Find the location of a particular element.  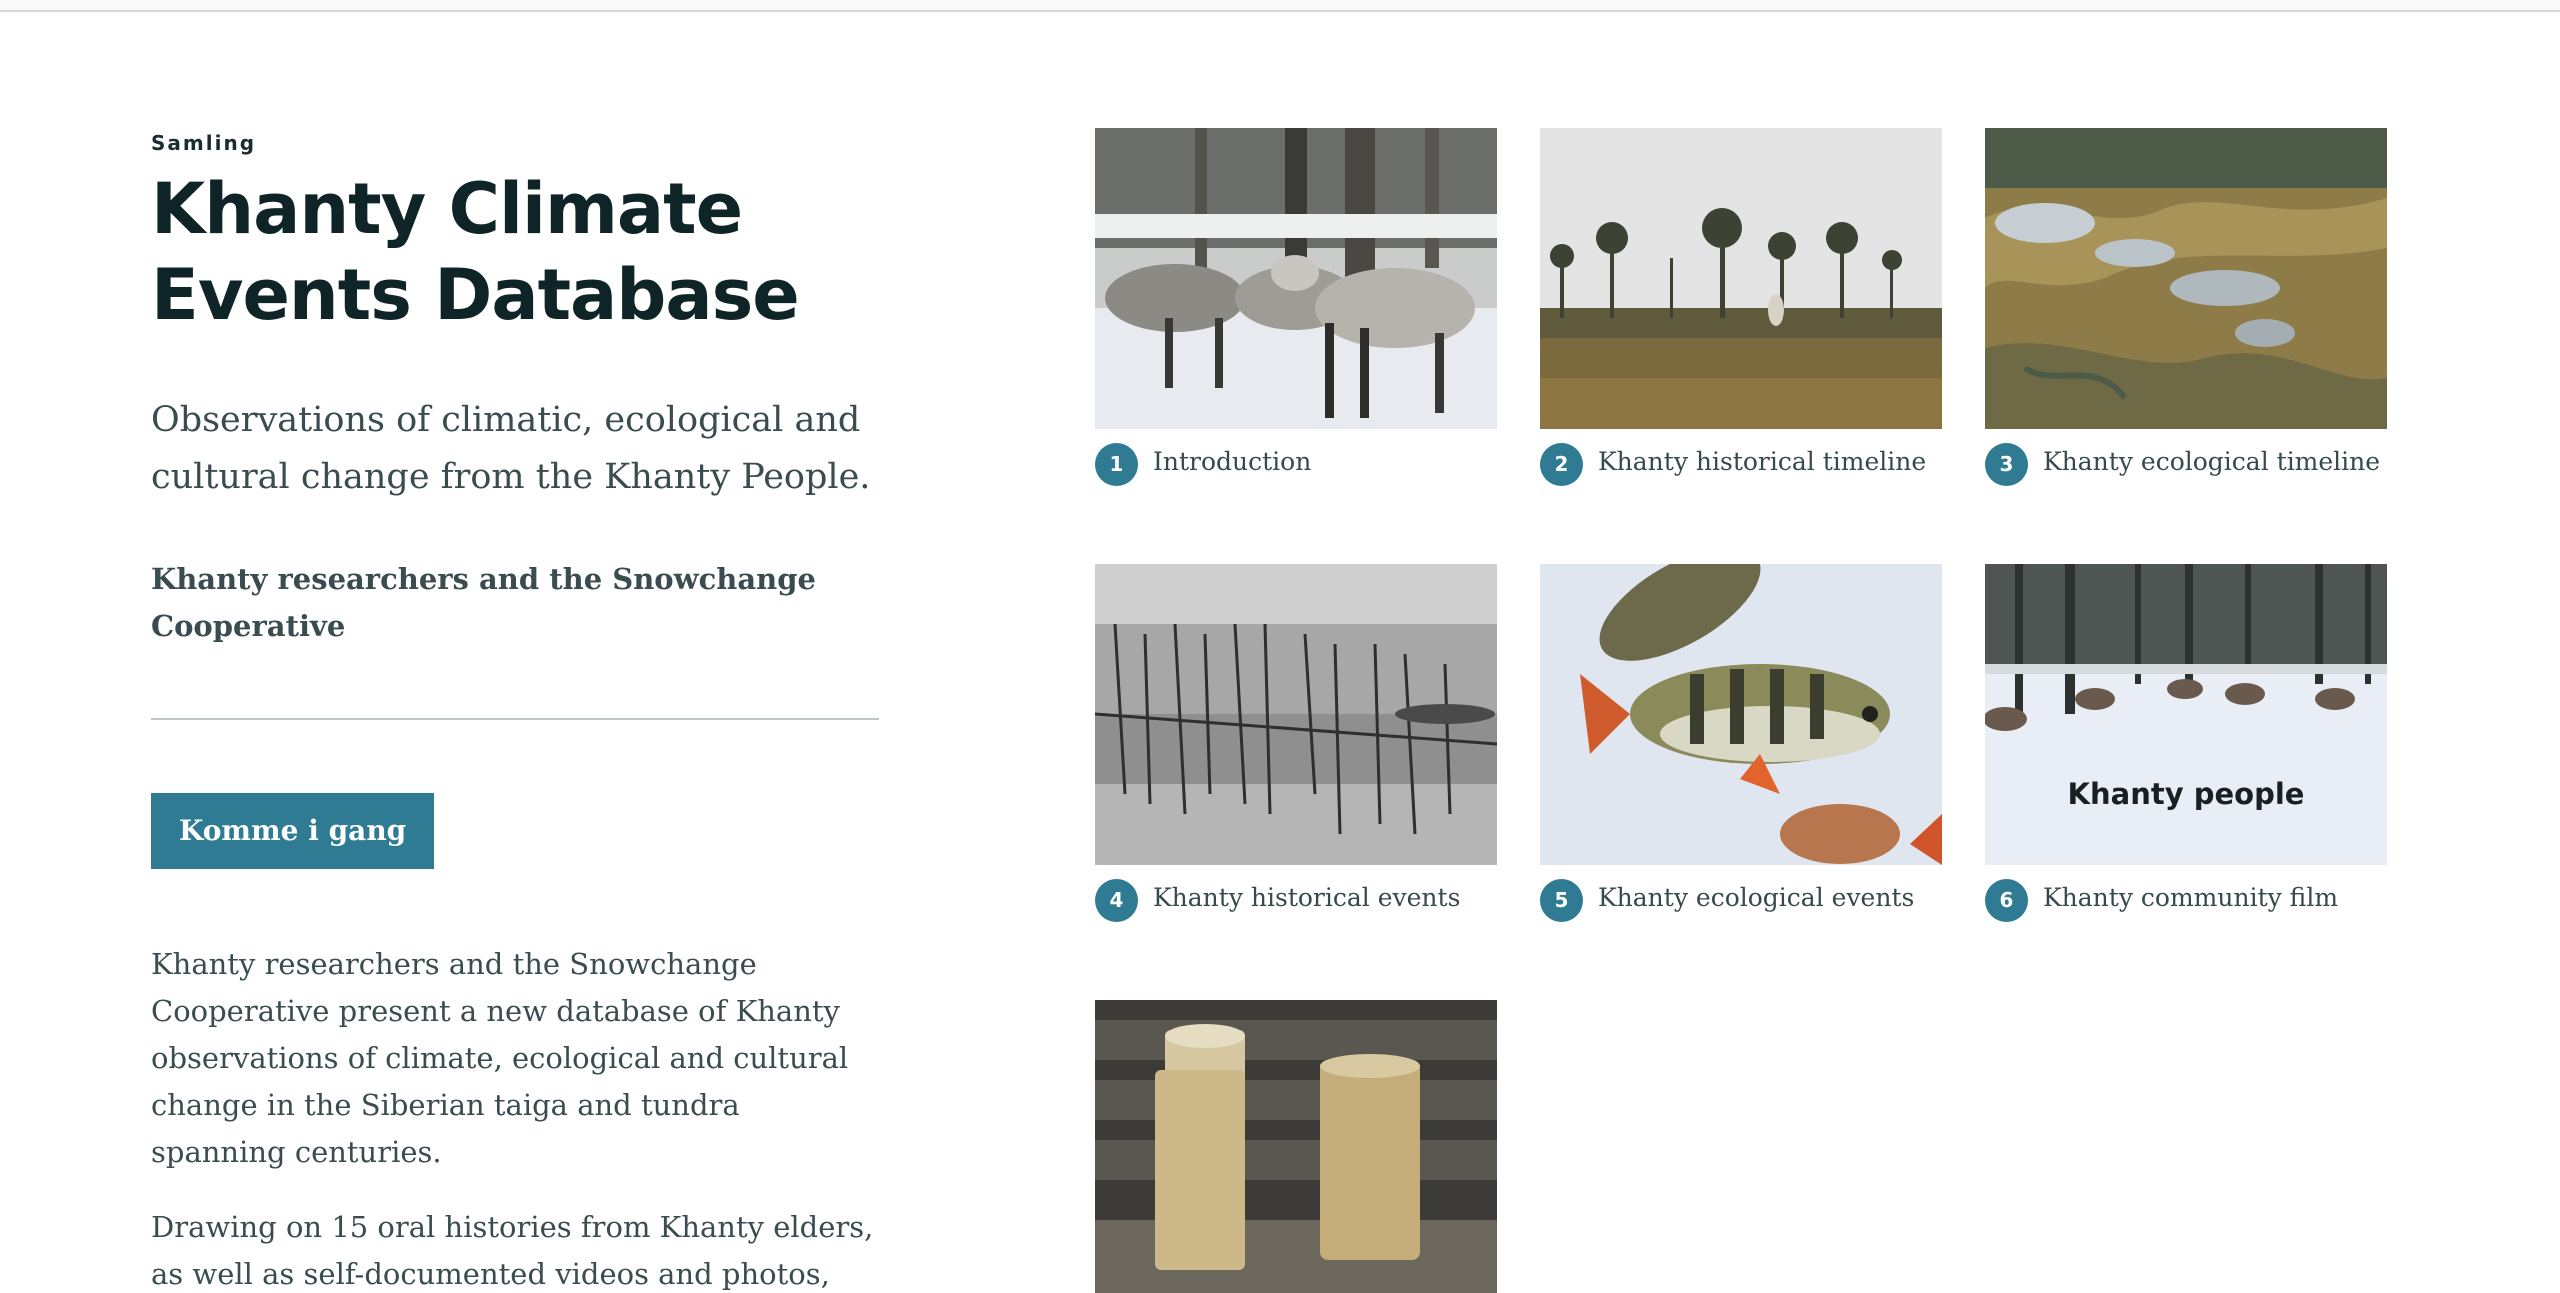

chapter-caption: 6 Khanty community film is located at coordinates (2161, 900).